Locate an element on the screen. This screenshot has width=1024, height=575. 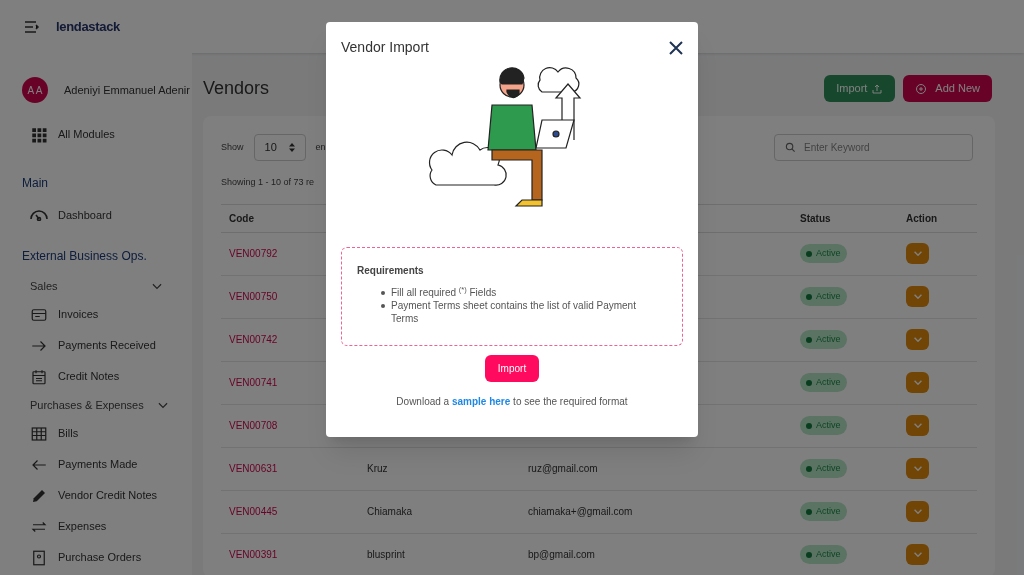
download-hint: Download a sample here to see the required format is located at coordinates (512, 402).